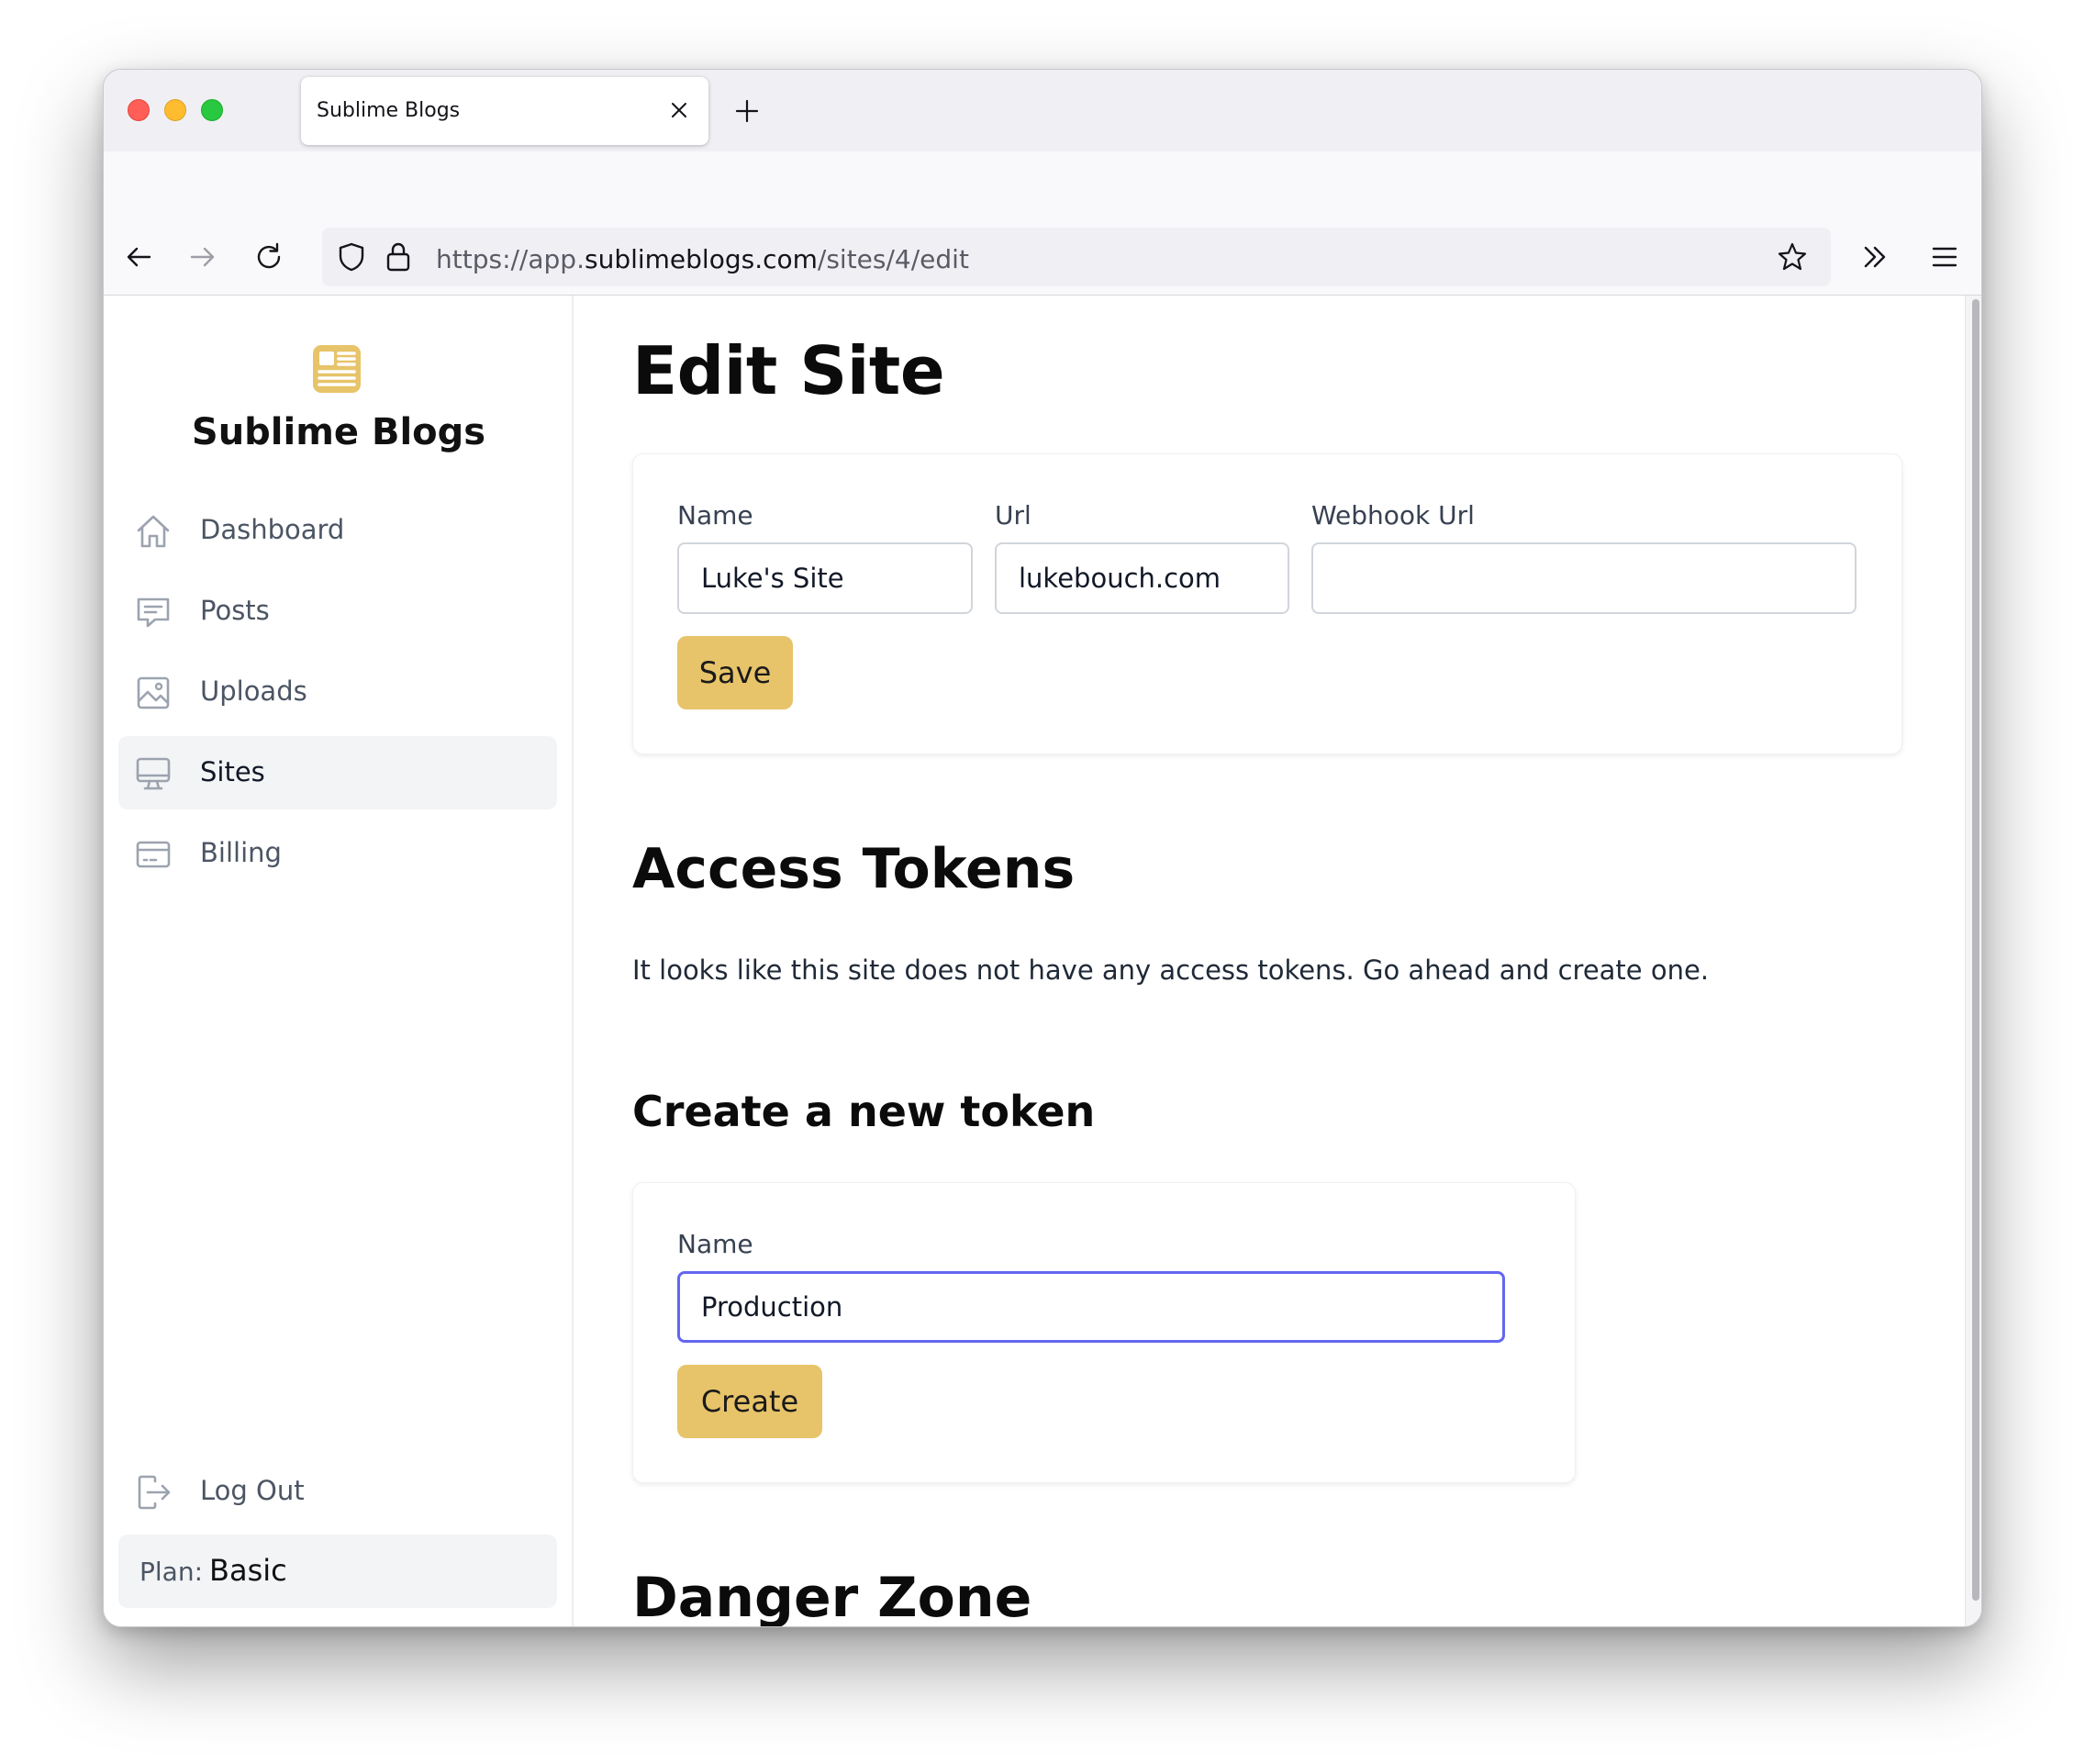 This screenshot has width=2085, height=1764. Describe the element at coordinates (153, 773) in the screenshot. I see `desktop-icon` at that location.